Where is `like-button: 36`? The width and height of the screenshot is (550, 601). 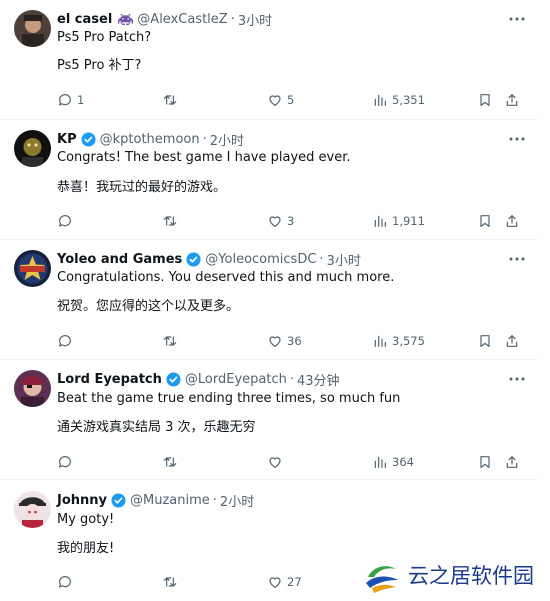
like-button: 36 is located at coordinates (284, 341).